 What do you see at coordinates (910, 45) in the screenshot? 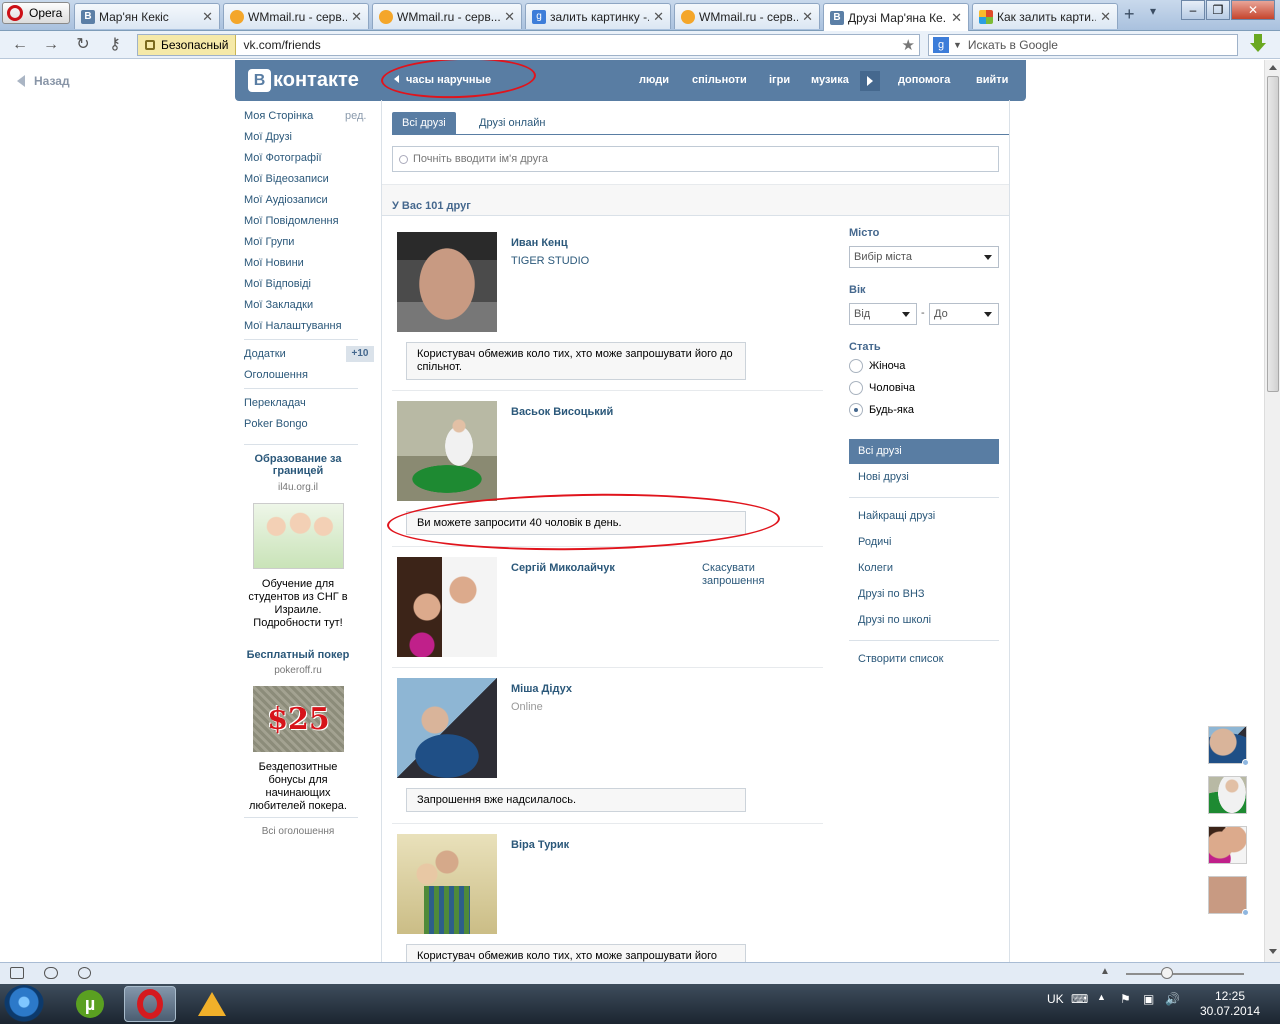
I see `bookmark-star-icon: ★` at bounding box center [910, 45].